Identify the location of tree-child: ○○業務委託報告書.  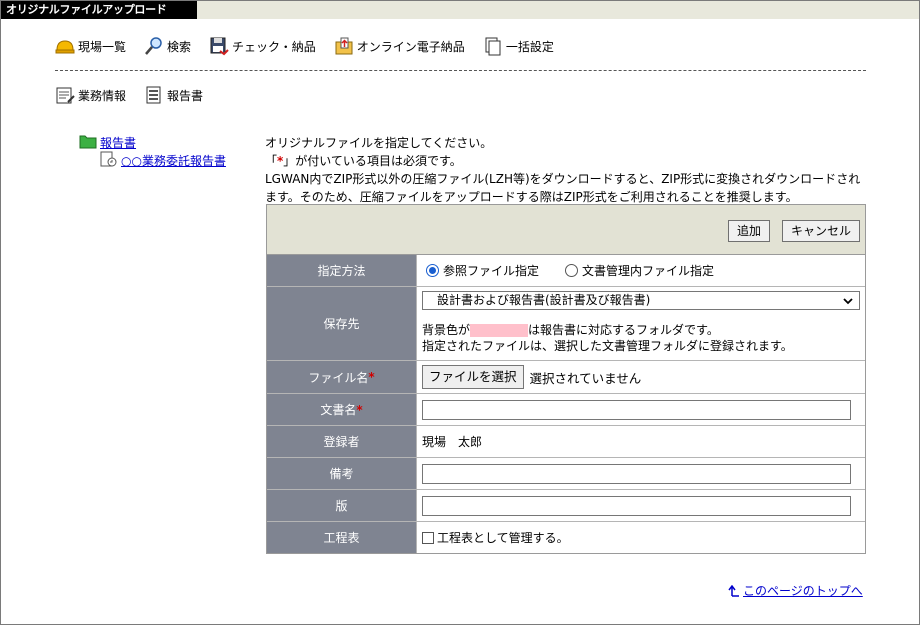
(162, 160).